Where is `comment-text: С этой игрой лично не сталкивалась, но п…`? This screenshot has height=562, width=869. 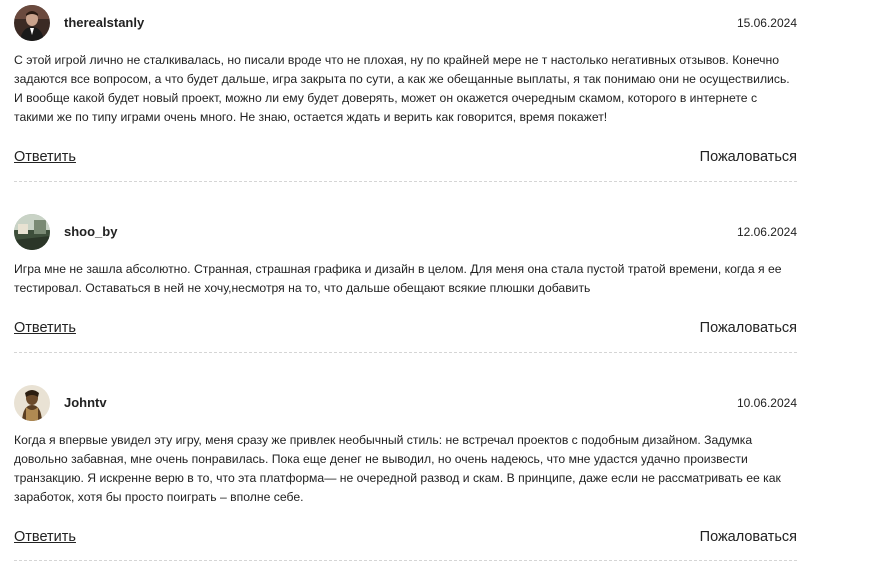
comment-text: С этой игрой лично не сталкивалась, но п… is located at coordinates (402, 88).